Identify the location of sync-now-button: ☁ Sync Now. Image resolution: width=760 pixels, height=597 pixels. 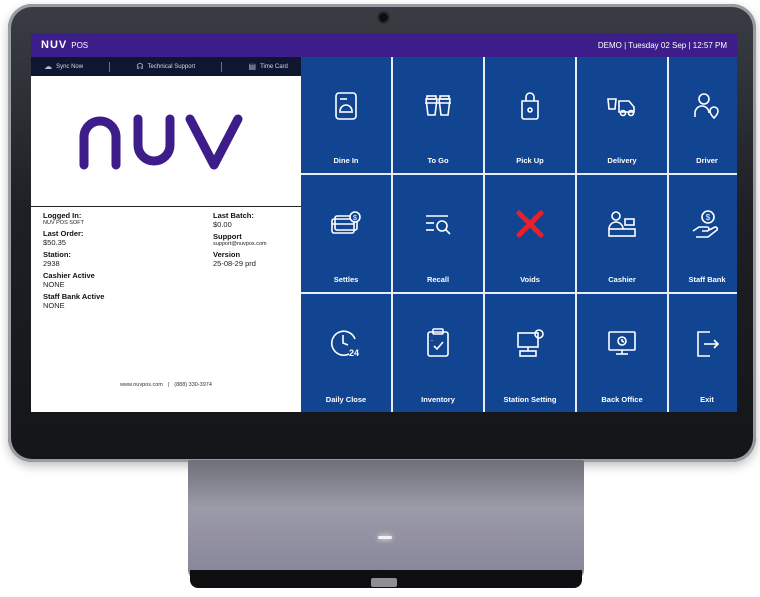
(63, 66).